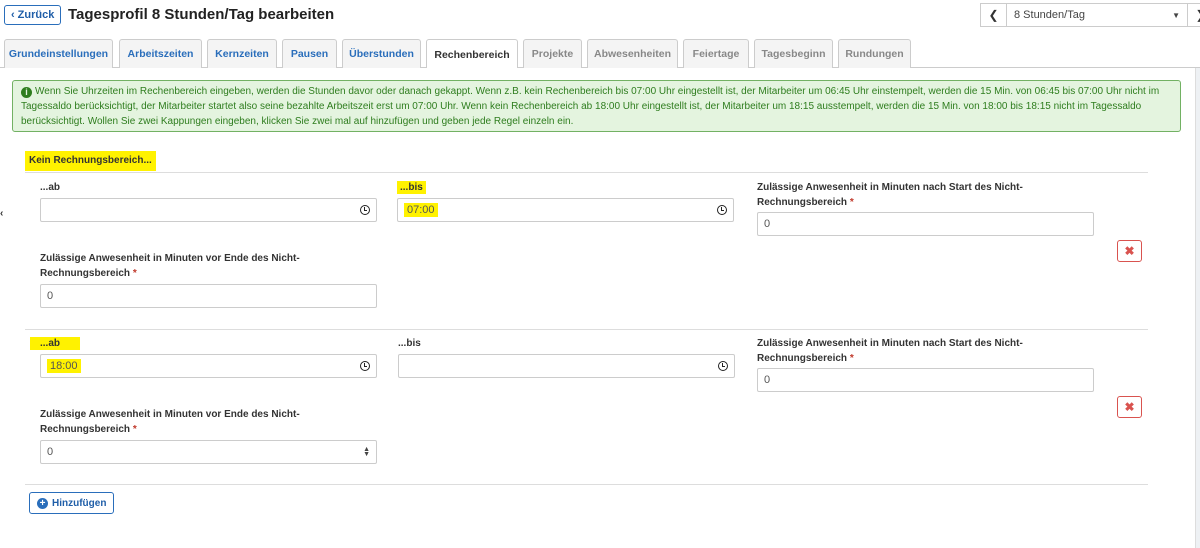 This screenshot has width=1200, height=548. I want to click on tab-abwesenheiten: Abwesenheiten, so click(632, 53).